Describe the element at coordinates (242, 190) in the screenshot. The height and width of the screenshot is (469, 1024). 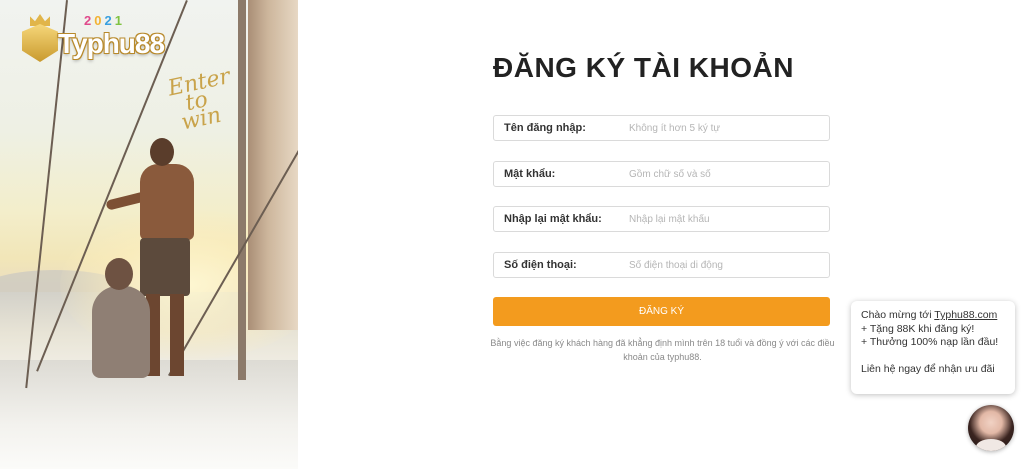
I see `hero-mast` at that location.